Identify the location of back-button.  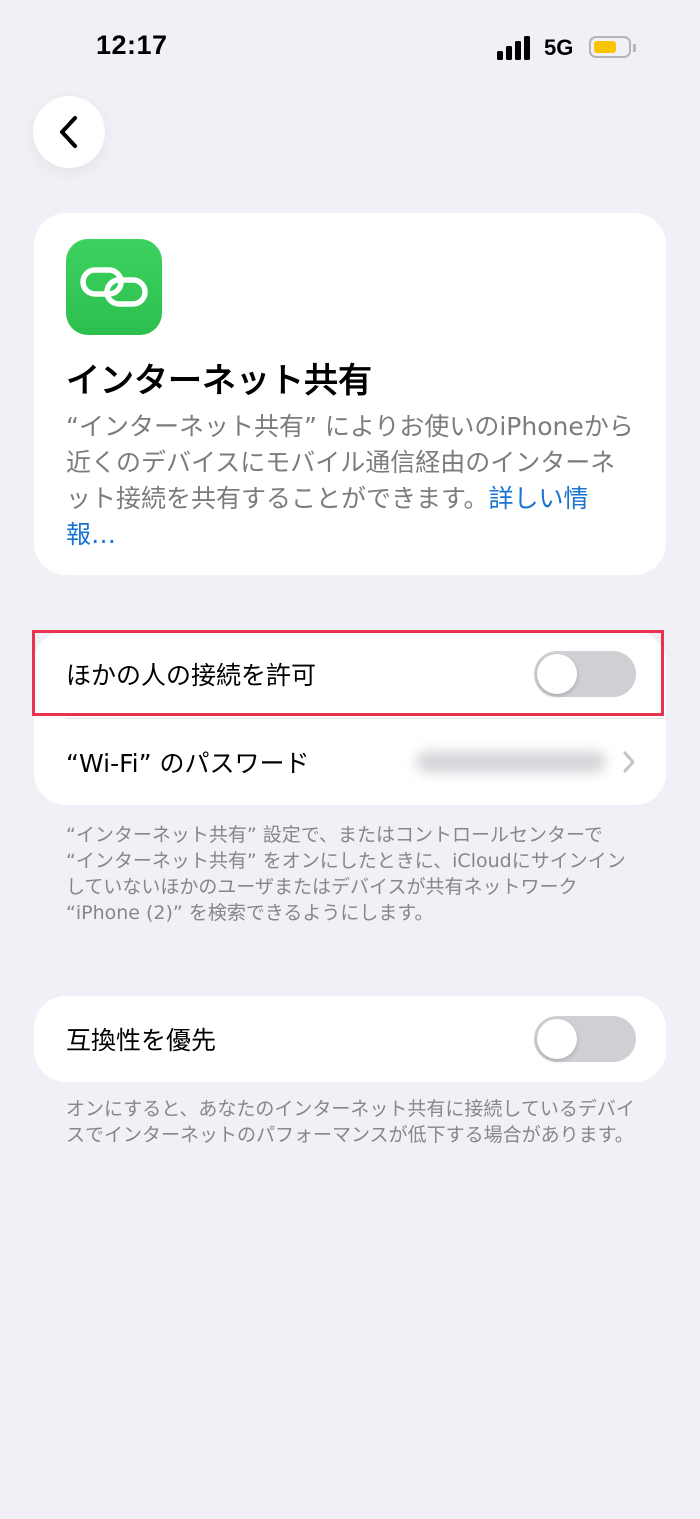
(69, 132).